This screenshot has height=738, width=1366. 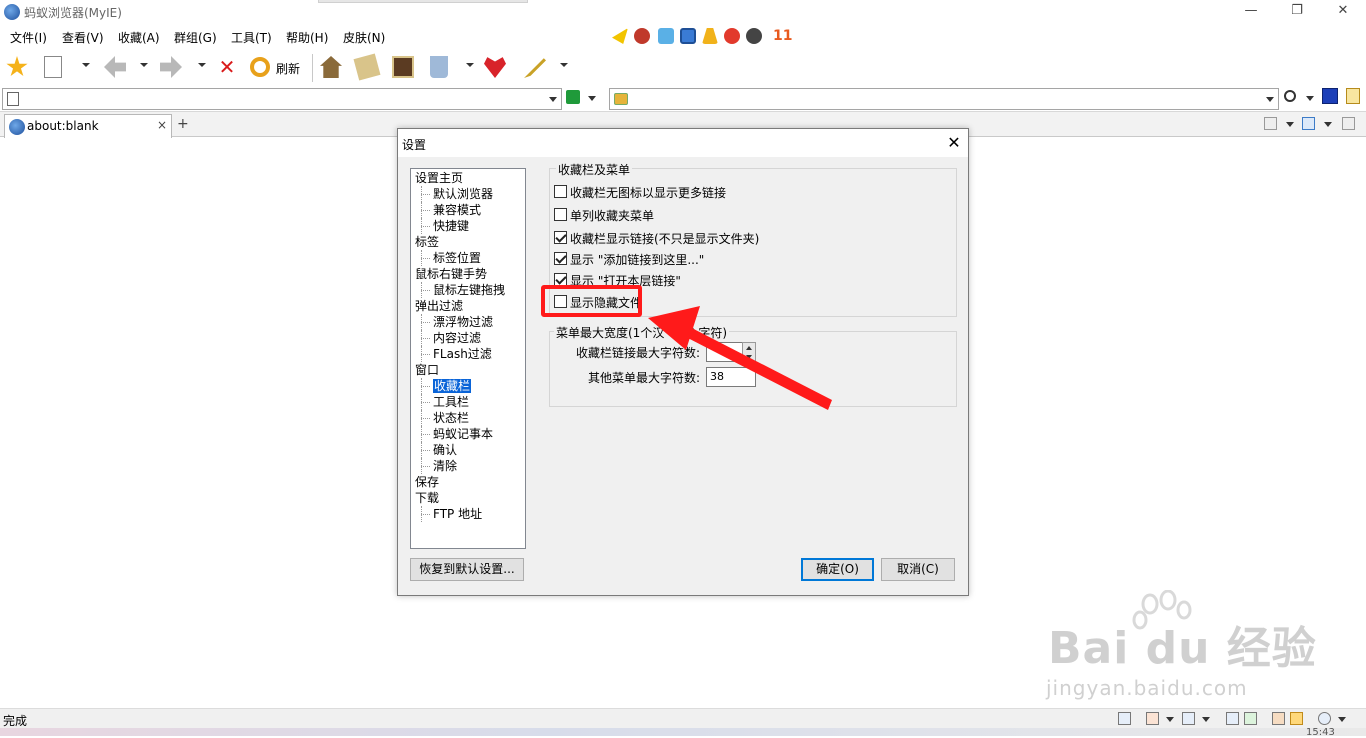 What do you see at coordinates (427, 370) in the screenshot?
I see `tree-item: 窗口` at bounding box center [427, 370].